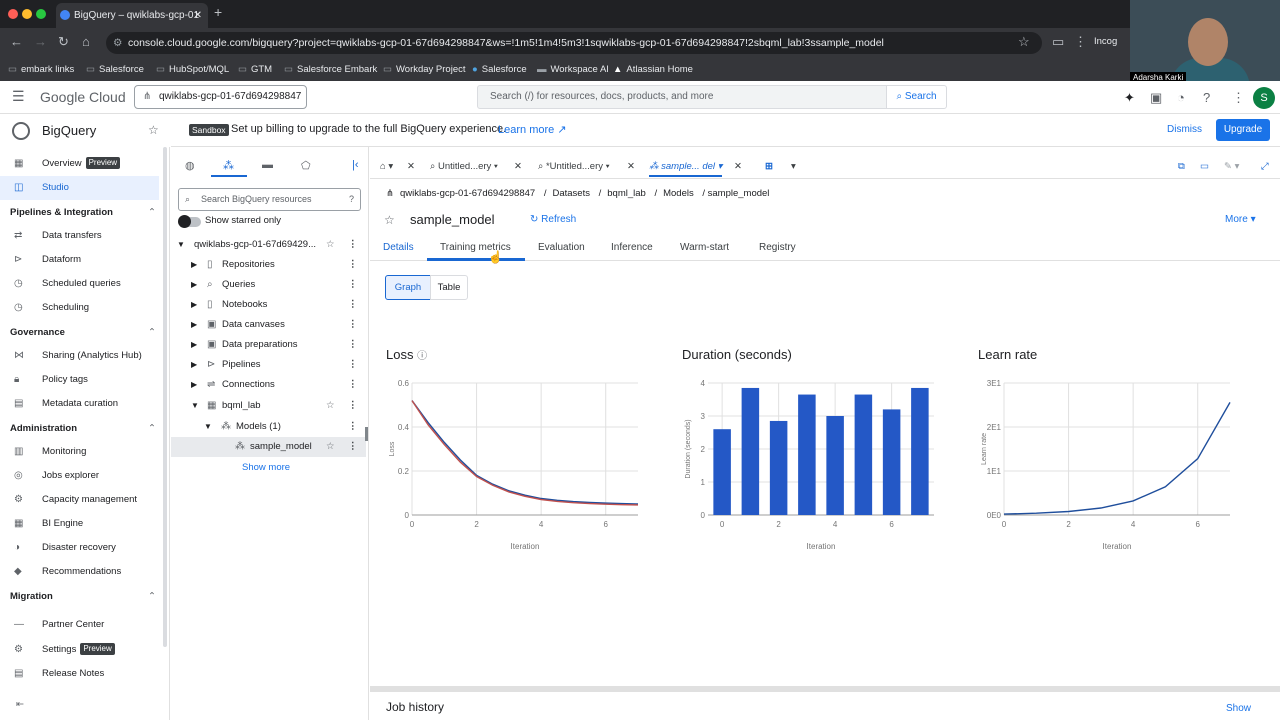 The height and width of the screenshot is (720, 1280). Describe the element at coordinates (574, 167) in the screenshot. I see `workspace-tab-2: ⌕ *Untitled...ery ▾` at that location.